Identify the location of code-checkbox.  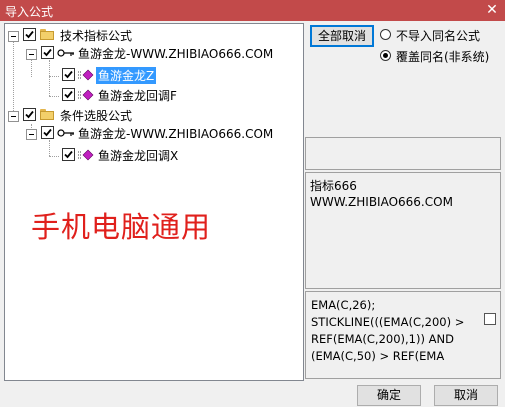
(490, 319).